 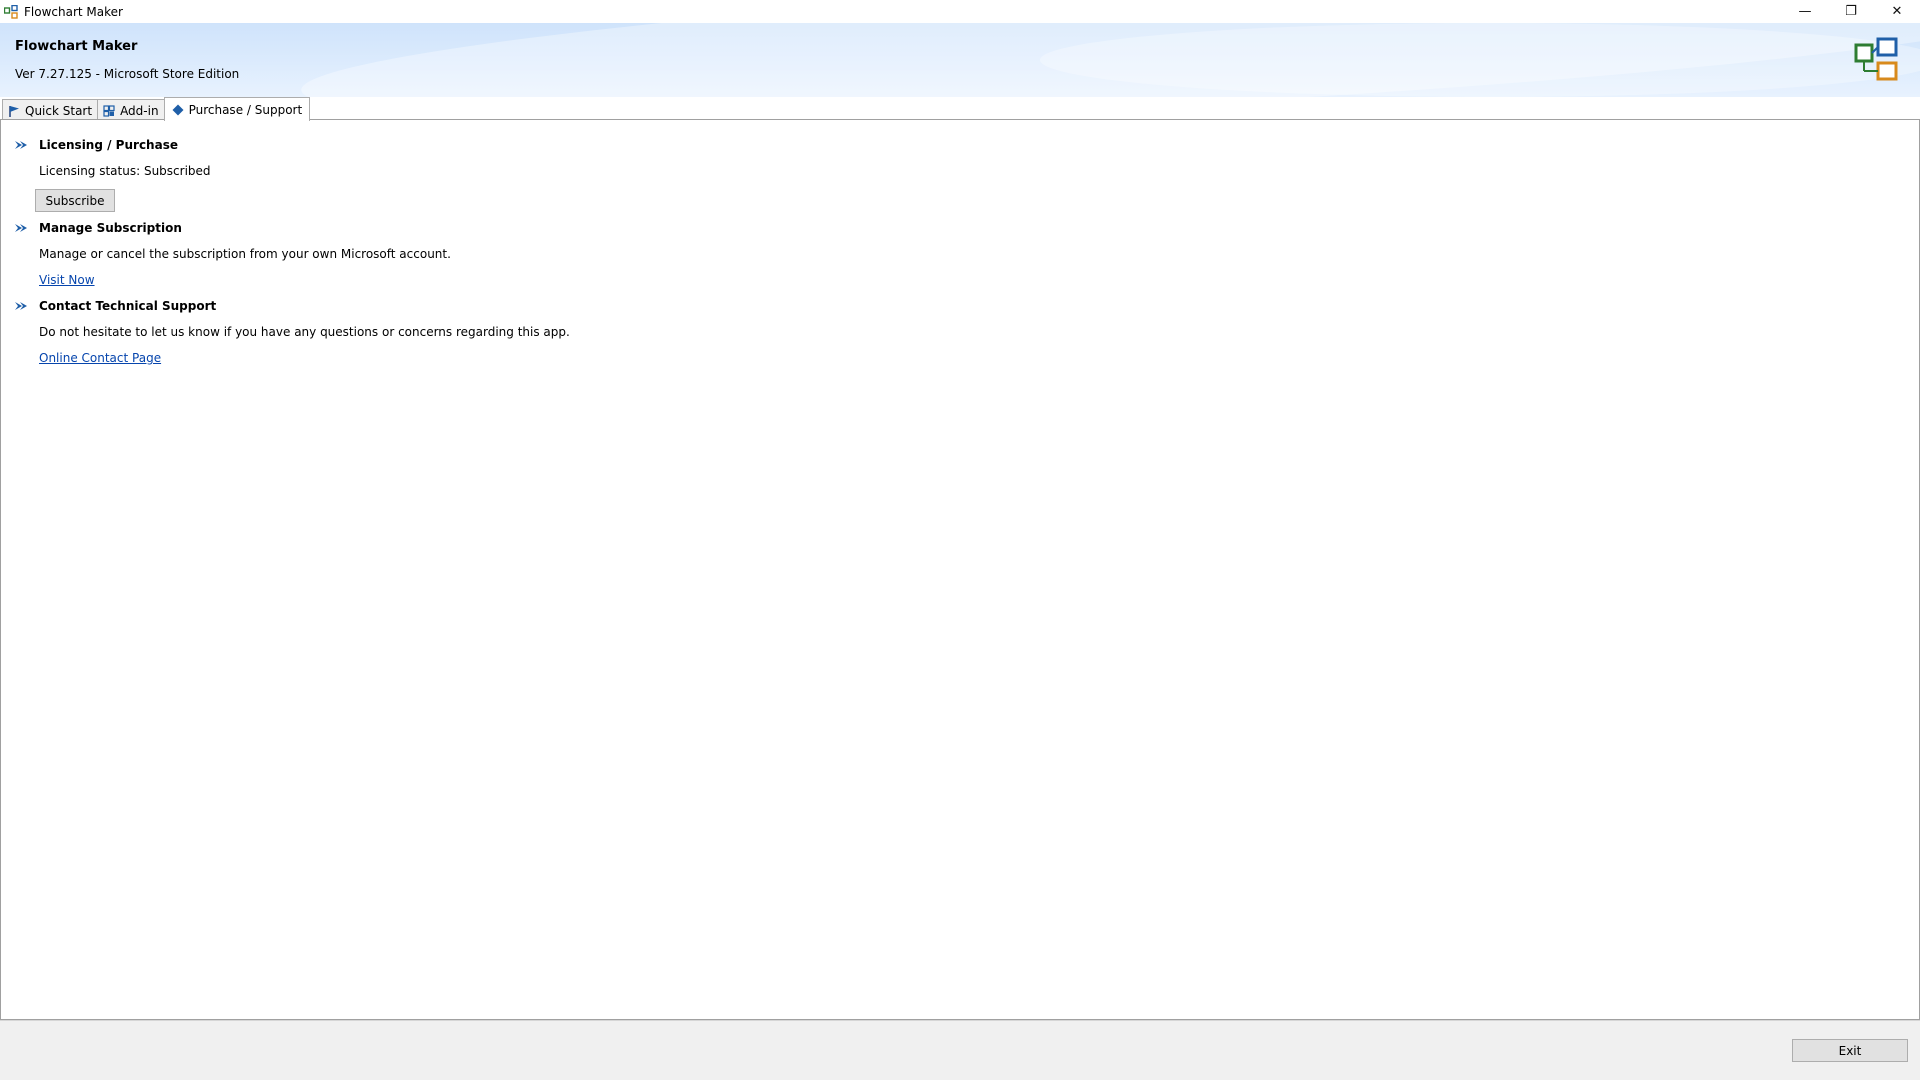 What do you see at coordinates (75, 200) in the screenshot?
I see `subscribe-button: Subscribe` at bounding box center [75, 200].